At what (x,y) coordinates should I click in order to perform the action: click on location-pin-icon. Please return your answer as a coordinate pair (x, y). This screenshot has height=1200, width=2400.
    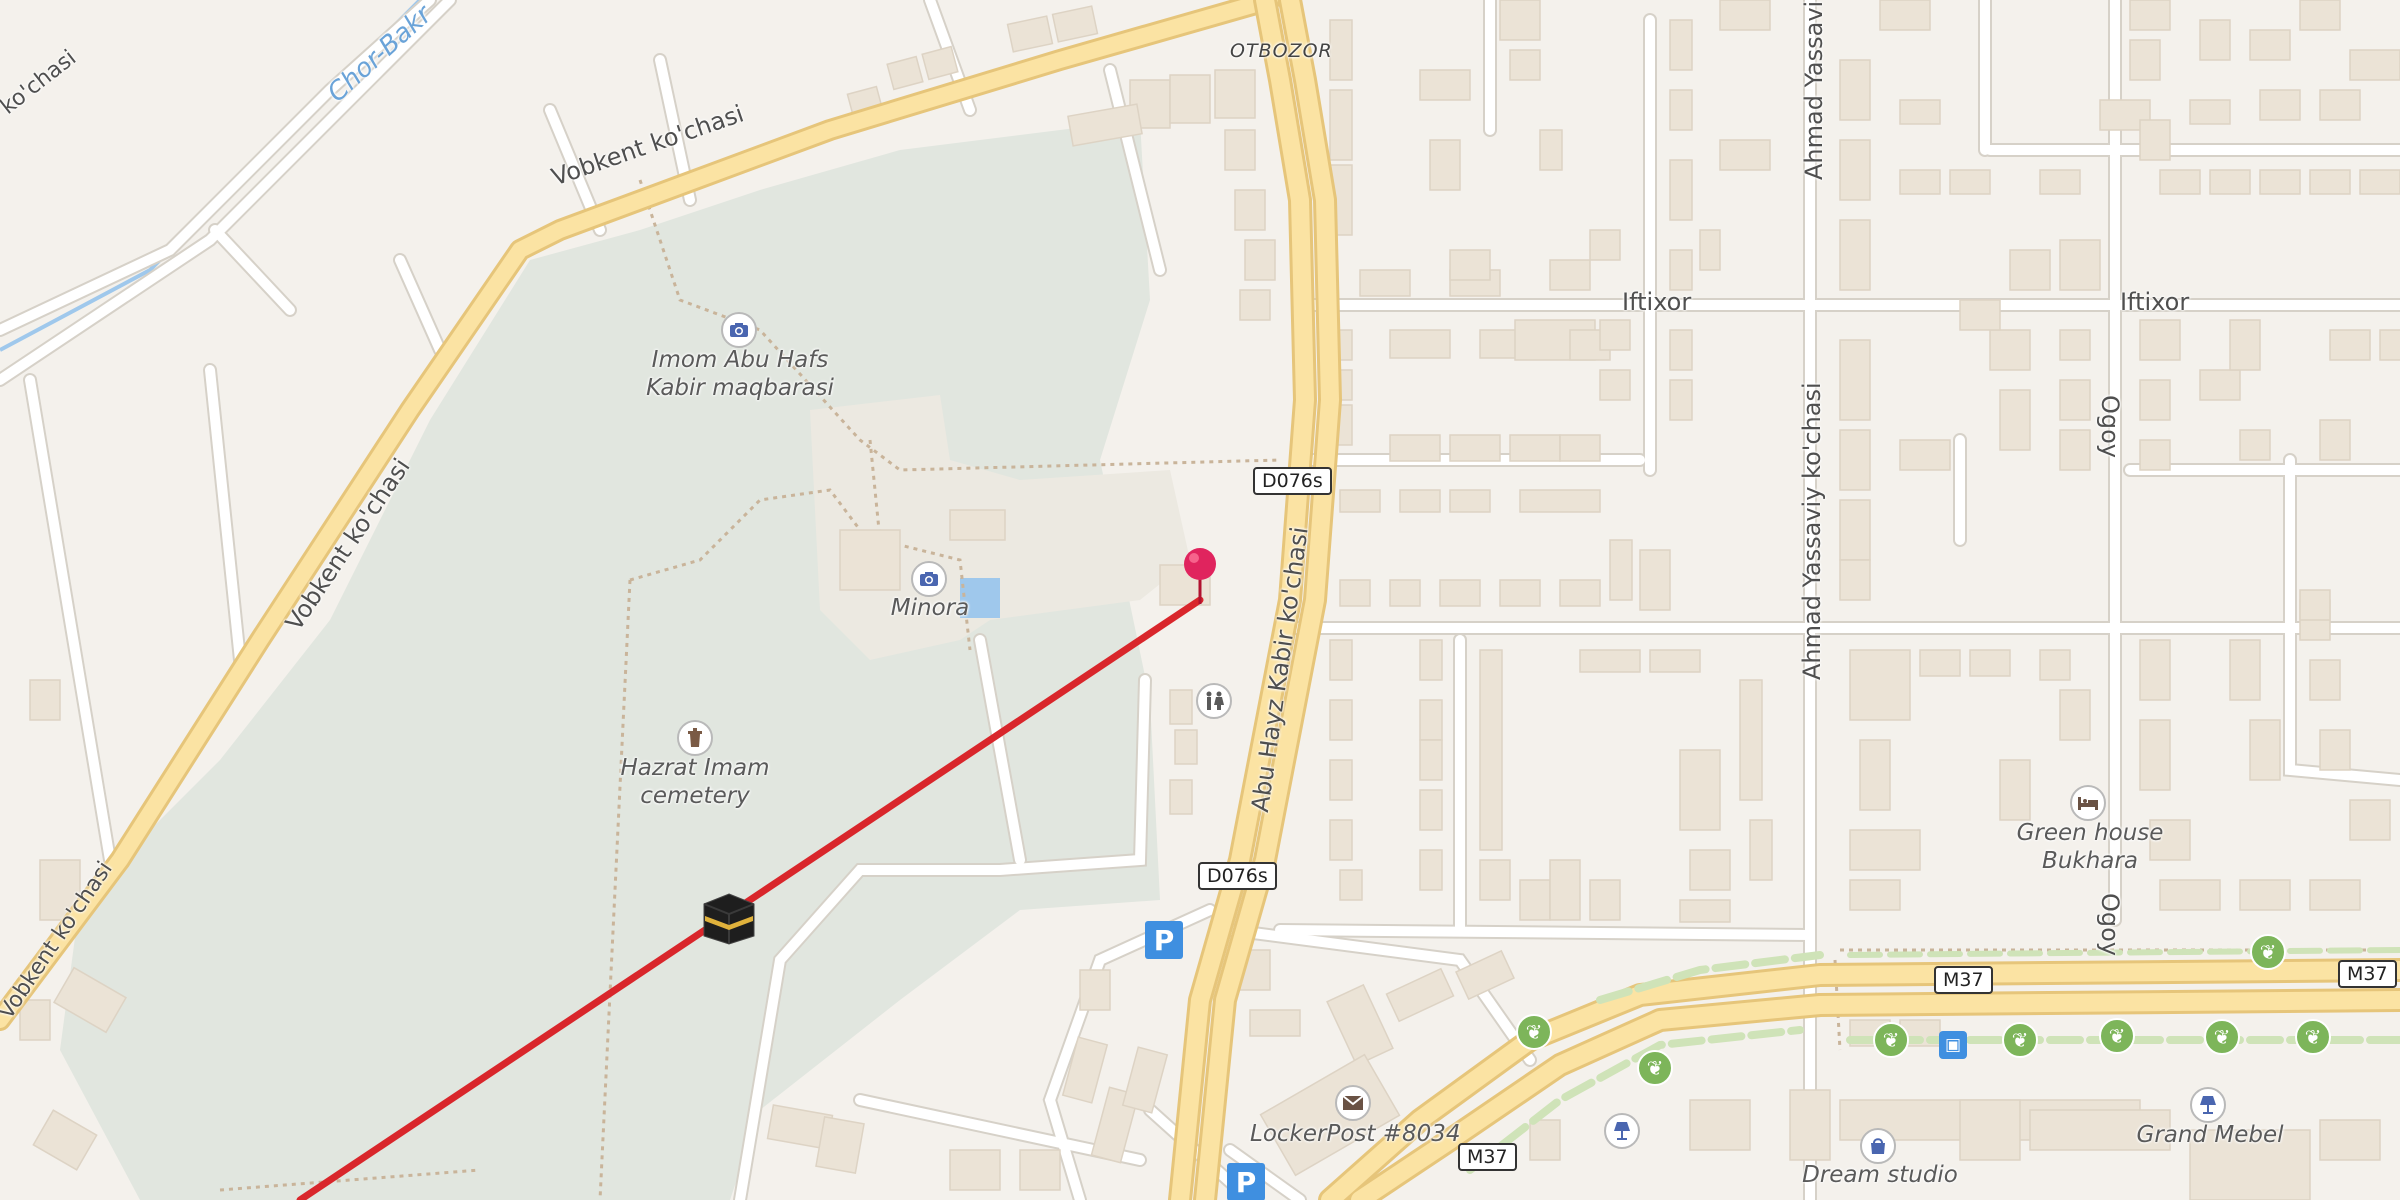
    Looking at the image, I should click on (1200, 576).